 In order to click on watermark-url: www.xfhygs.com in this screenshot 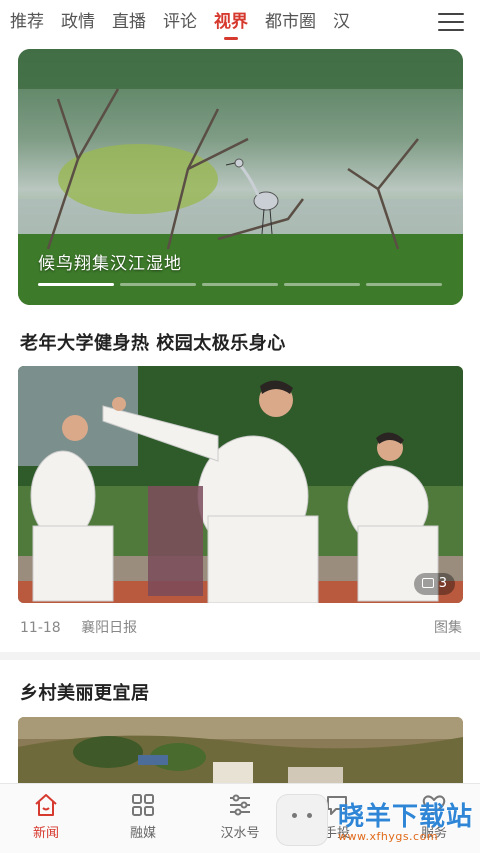, I will do `click(388, 836)`.